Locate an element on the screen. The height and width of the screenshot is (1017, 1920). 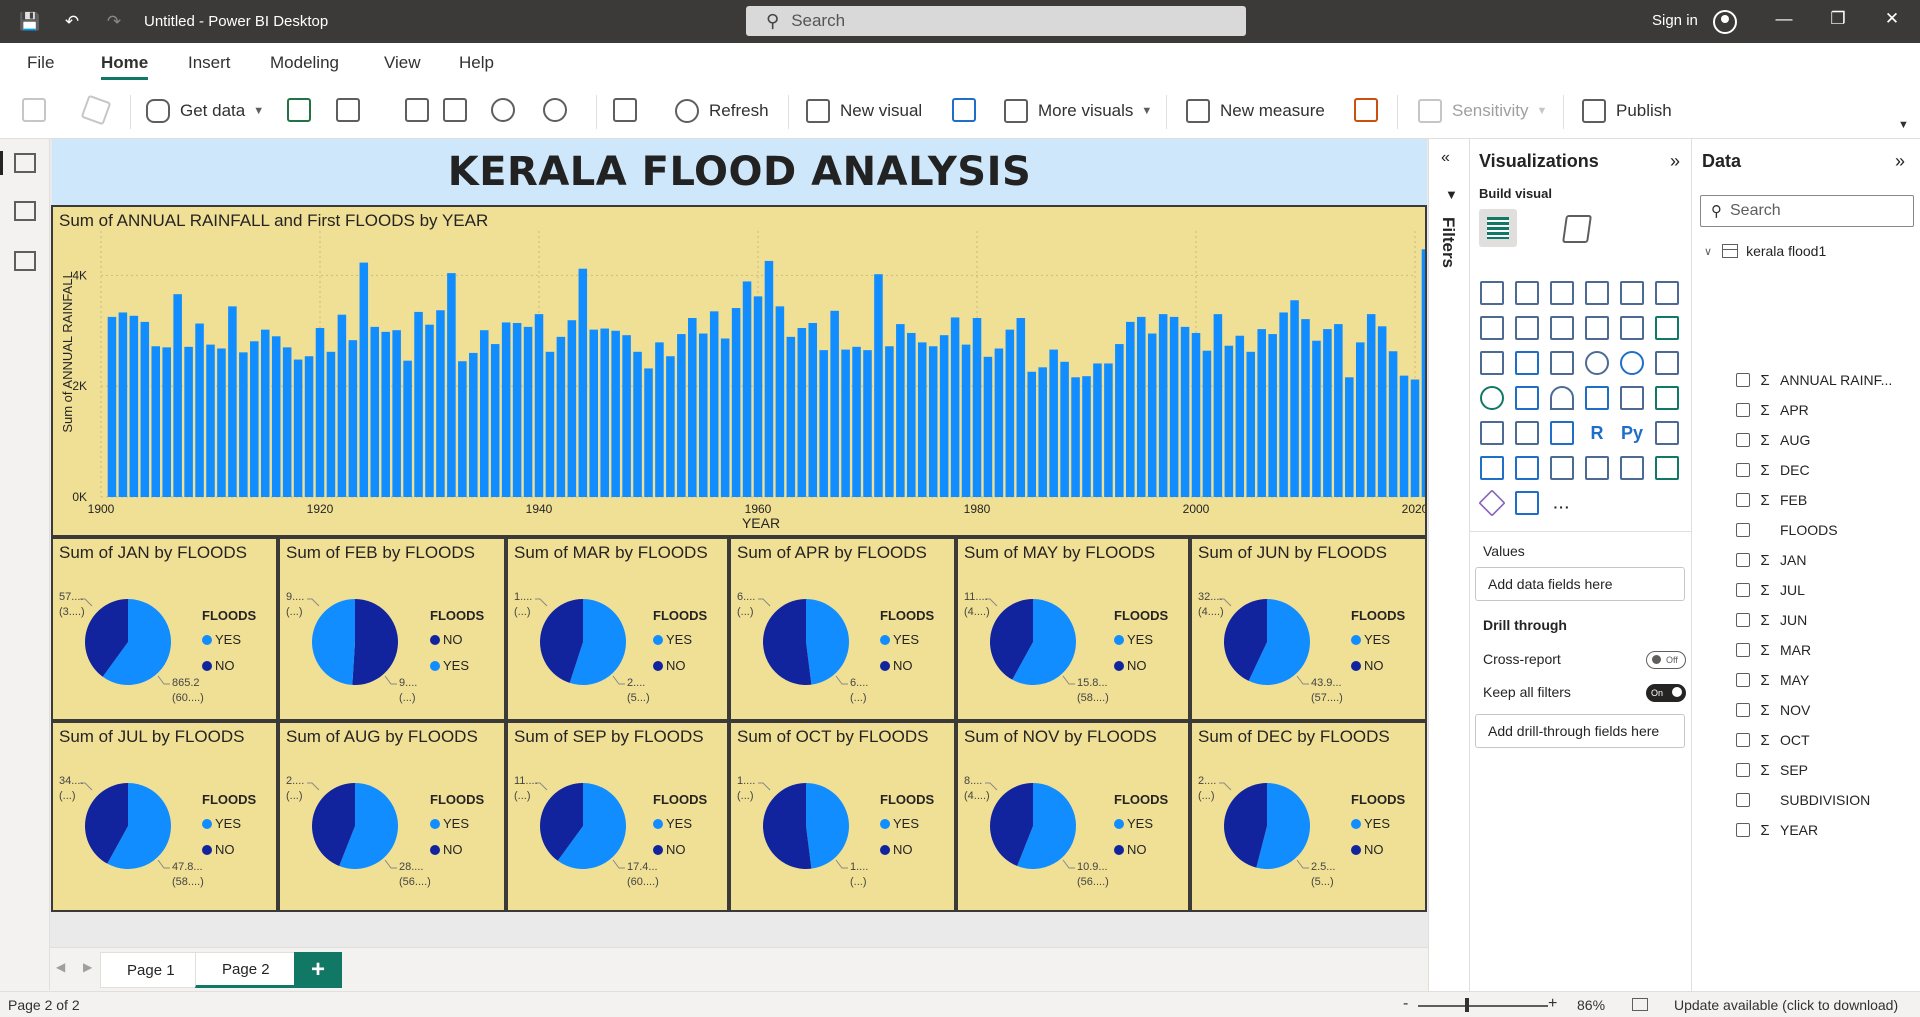
cross-report-toggle: Off is located at coordinates (1666, 660).